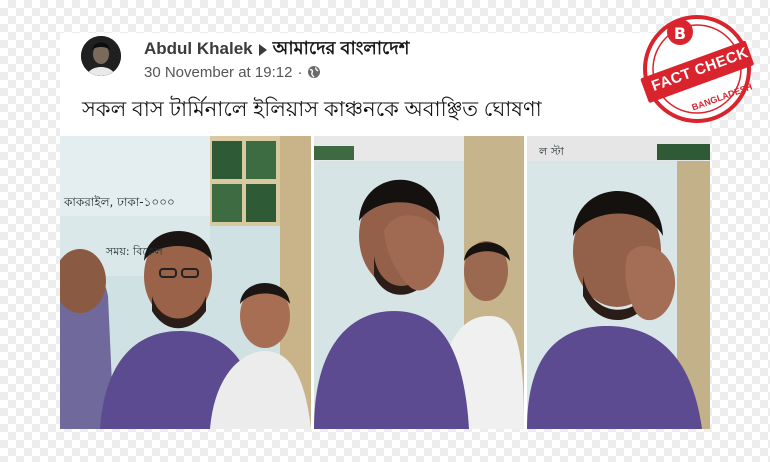  What do you see at coordinates (198, 49) in the screenshot?
I see `author-name: Abdul Khalek` at bounding box center [198, 49].